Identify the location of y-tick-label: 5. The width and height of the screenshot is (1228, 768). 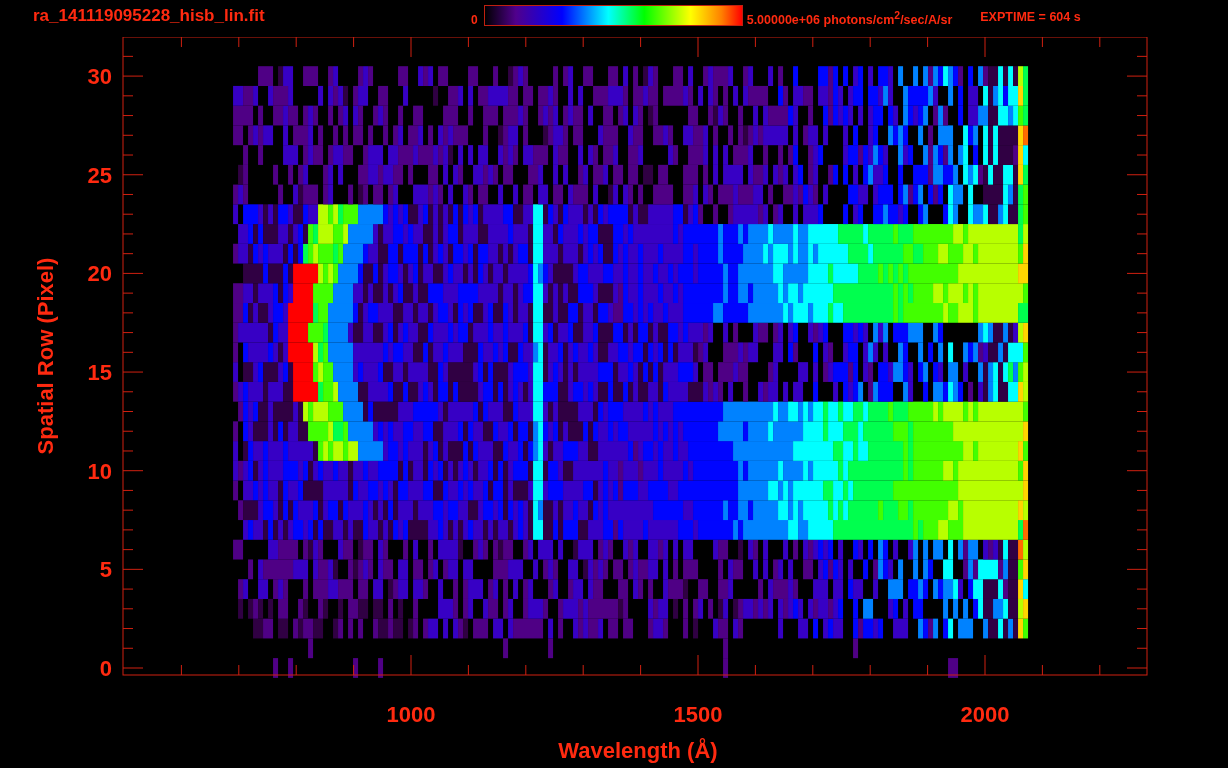
(105, 570).